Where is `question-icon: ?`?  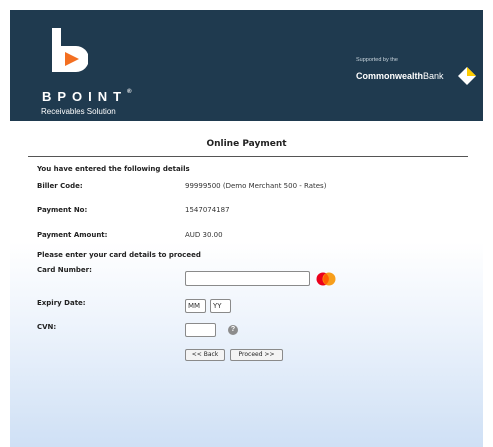 question-icon: ? is located at coordinates (233, 330).